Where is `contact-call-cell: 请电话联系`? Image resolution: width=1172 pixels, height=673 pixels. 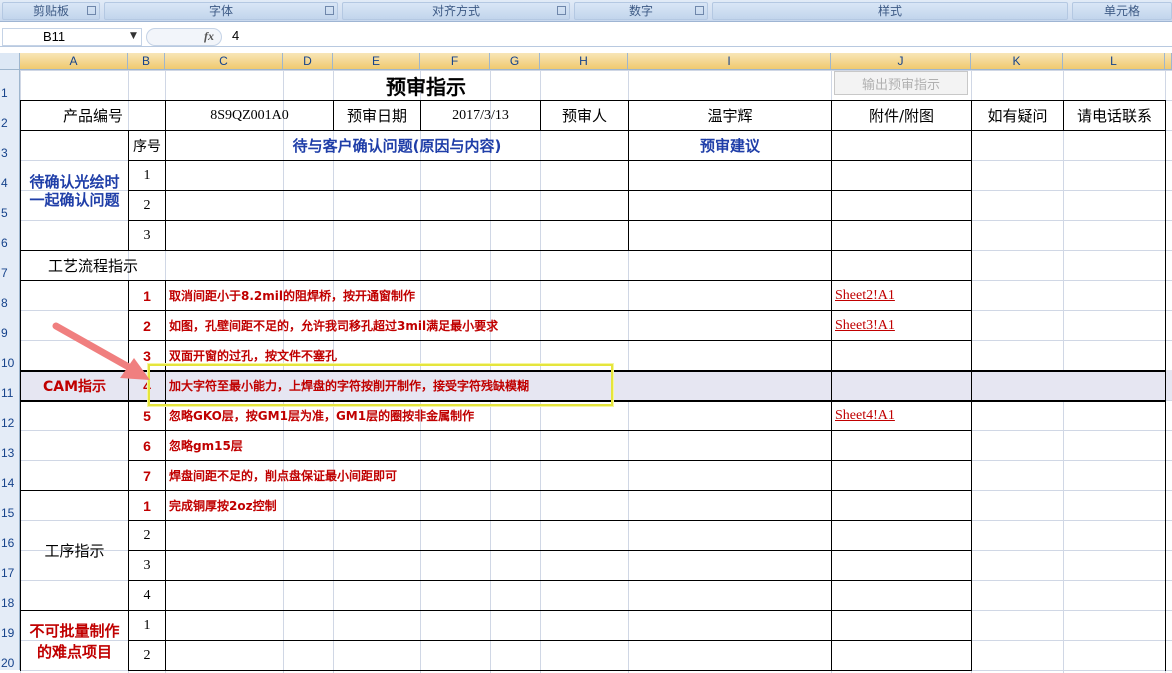
contact-call-cell: 请电话联系 is located at coordinates (1114, 115).